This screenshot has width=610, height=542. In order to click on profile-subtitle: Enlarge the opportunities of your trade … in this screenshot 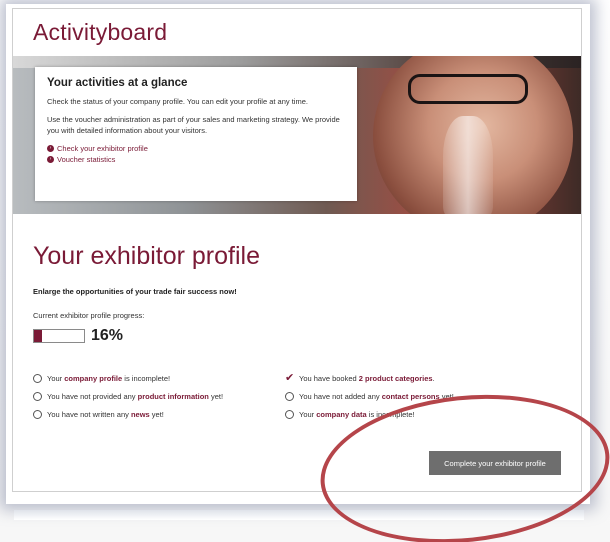, I will do `click(135, 291)`.